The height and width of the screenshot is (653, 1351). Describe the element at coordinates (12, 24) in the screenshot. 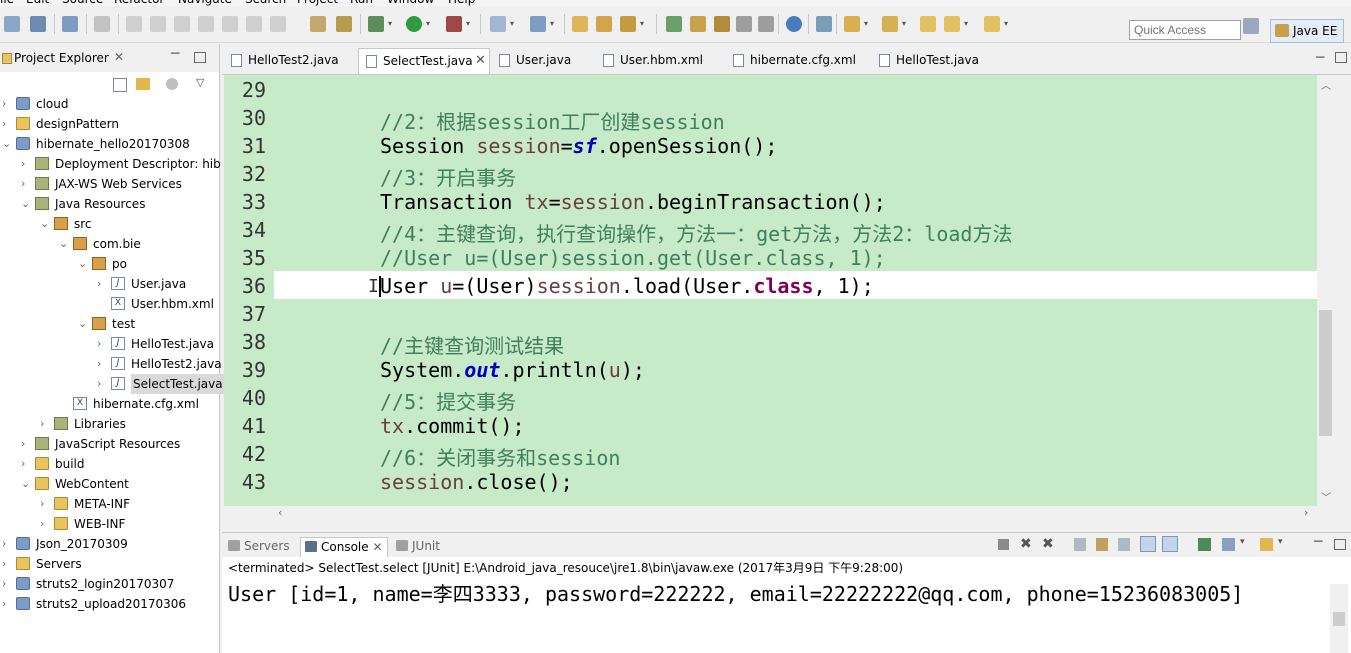

I see `new-icon` at that location.